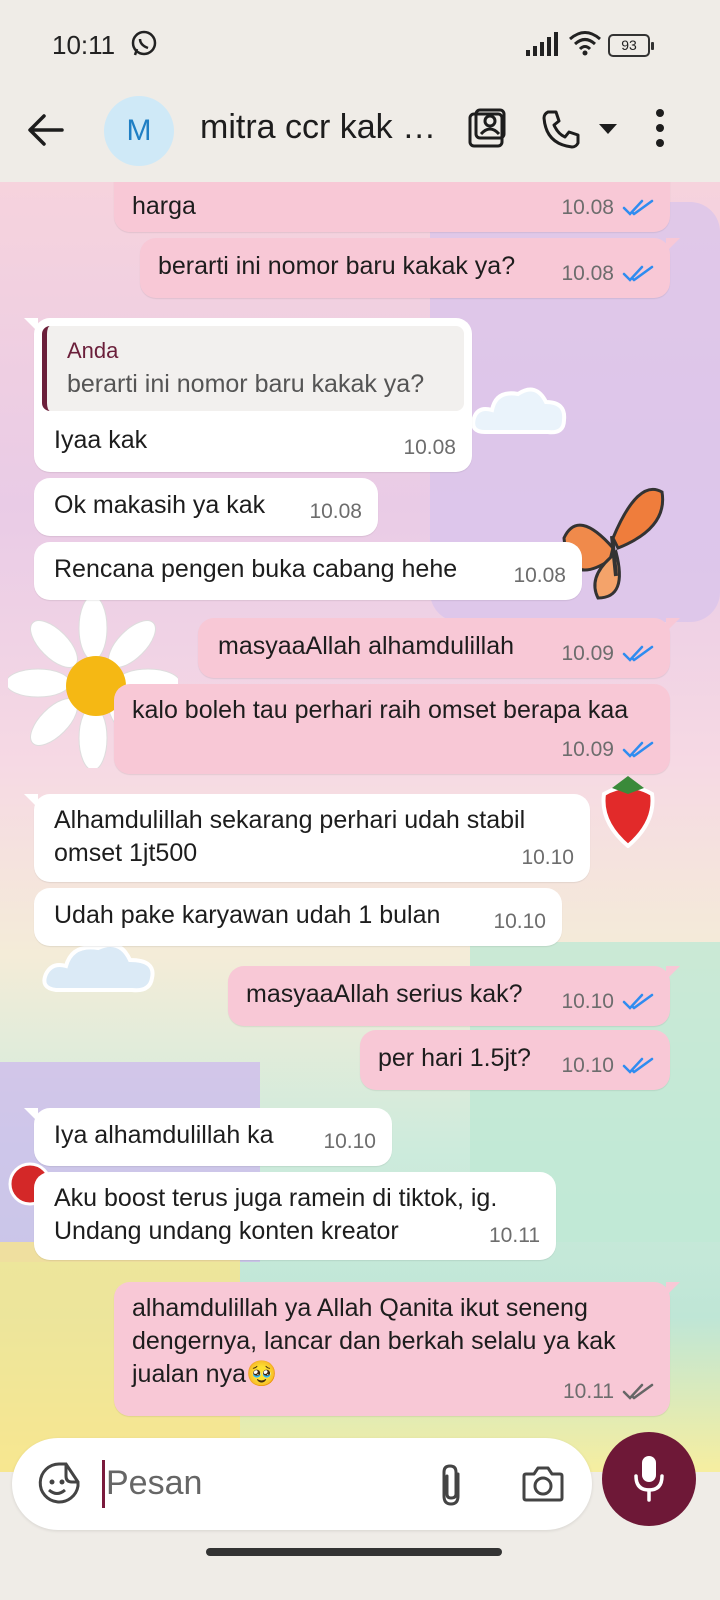 The height and width of the screenshot is (1600, 720). Describe the element at coordinates (253, 368) in the screenshot. I see `quoted-message: Anda berarti ini nomor baru kakak ya?` at that location.